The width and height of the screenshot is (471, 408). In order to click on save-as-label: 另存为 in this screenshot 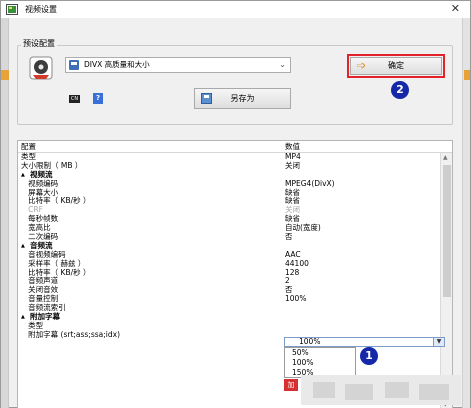, I will do `click(242, 98)`.